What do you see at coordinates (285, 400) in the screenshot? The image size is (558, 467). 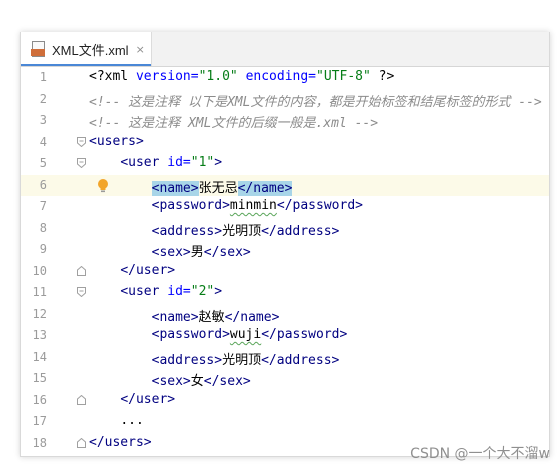 I see `code-line: 16 </user>` at bounding box center [285, 400].